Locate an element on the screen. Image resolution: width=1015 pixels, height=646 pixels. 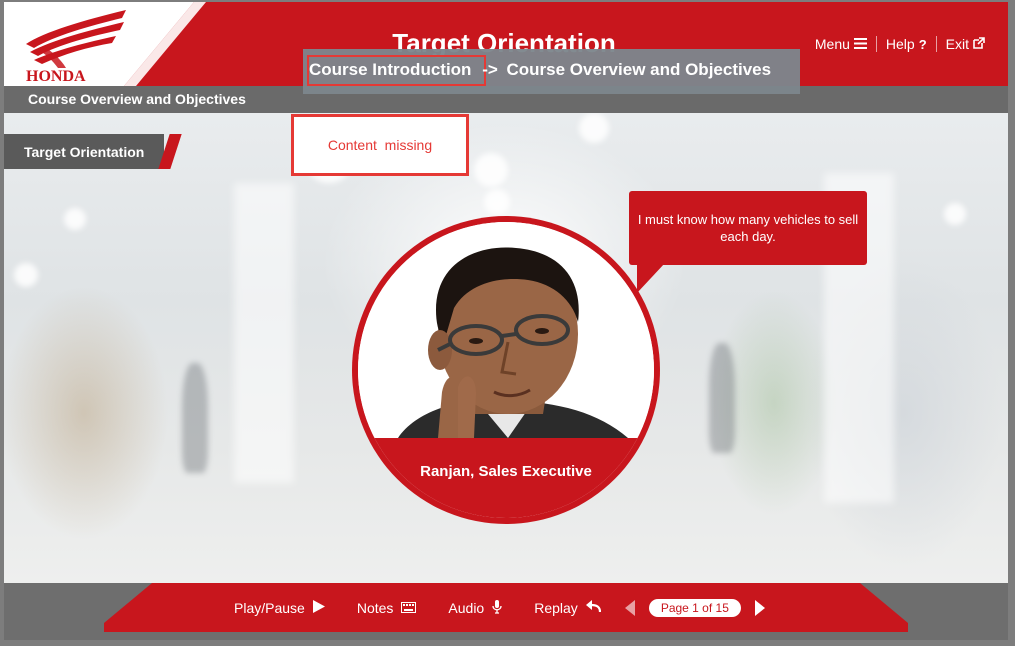
page-indicator: Page 1 of 15 is located at coordinates (694, 608).